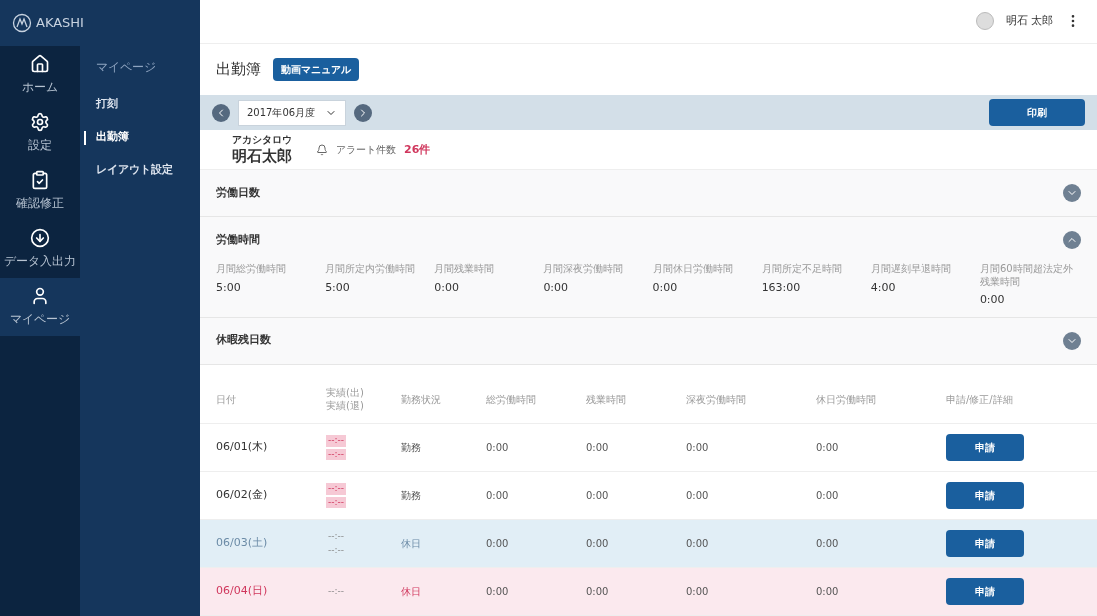 This screenshot has width=1097, height=616. I want to click on submenu-heading: マイページ, so click(126, 67).